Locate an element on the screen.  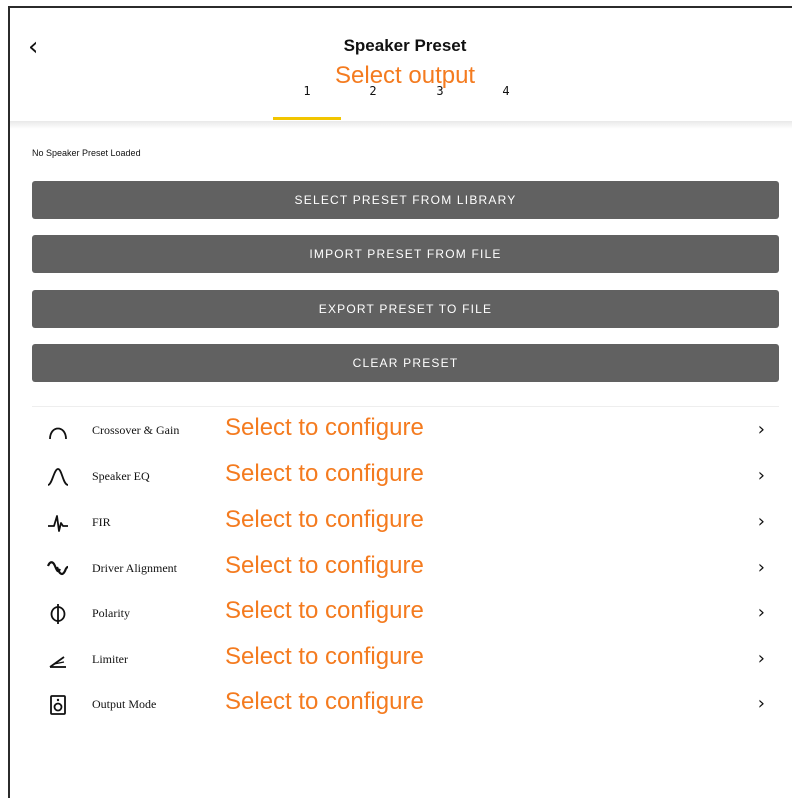
menu-item-label: Speaker EQ is located at coordinates (121, 476).